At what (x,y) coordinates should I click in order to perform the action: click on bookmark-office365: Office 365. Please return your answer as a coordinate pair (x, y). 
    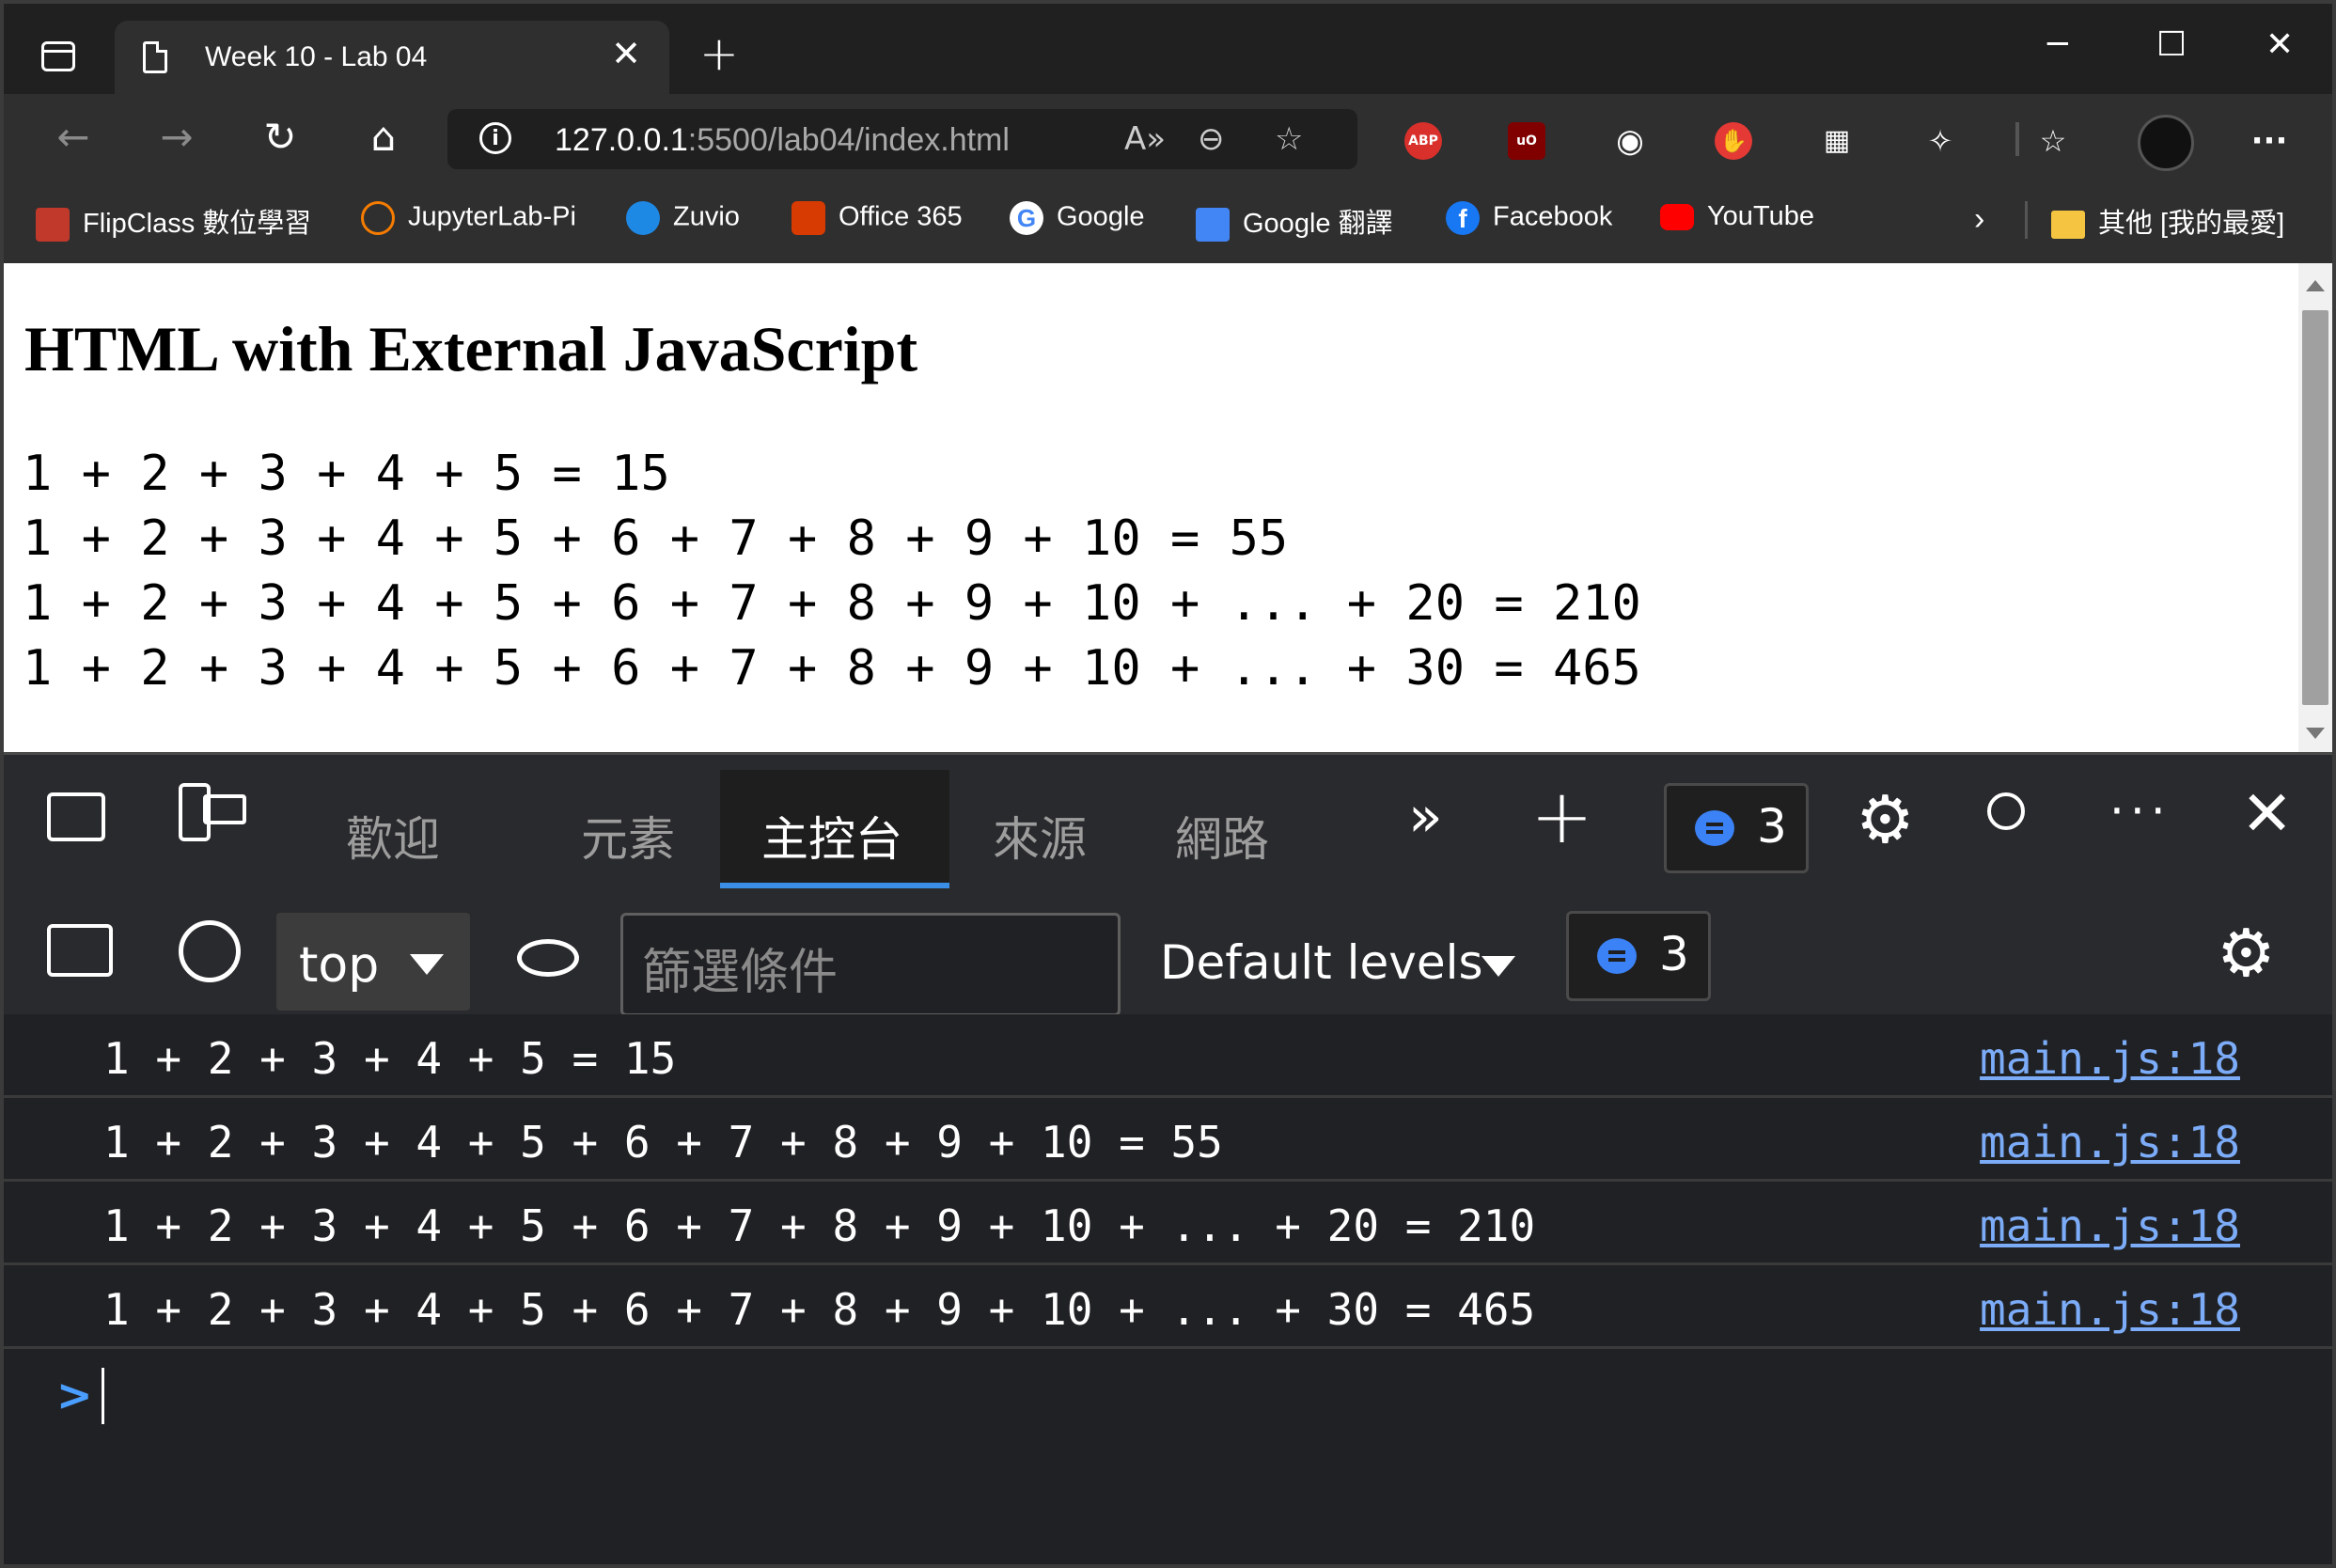
    Looking at the image, I should click on (877, 218).